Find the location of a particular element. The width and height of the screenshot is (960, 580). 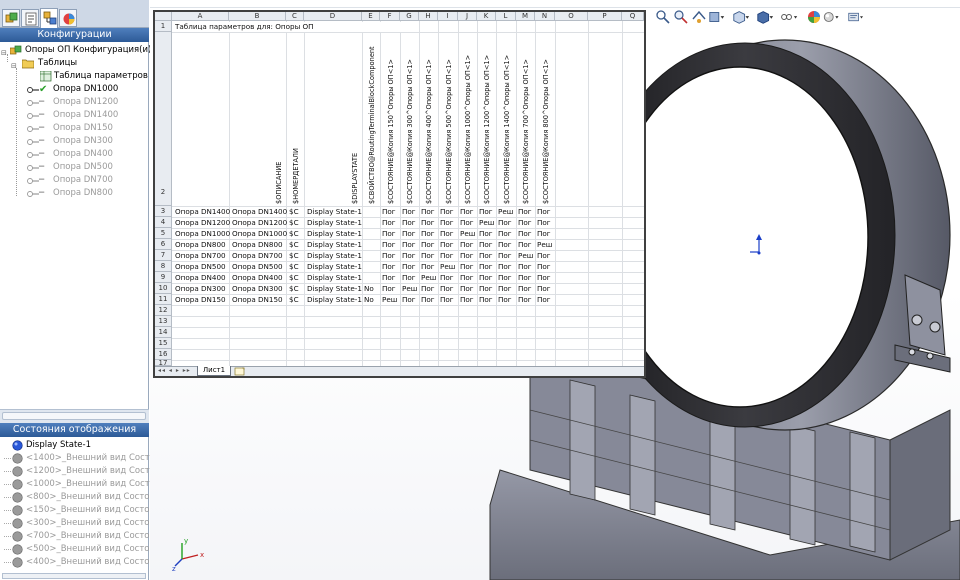

row-header: 5 is located at coordinates (163, 233).